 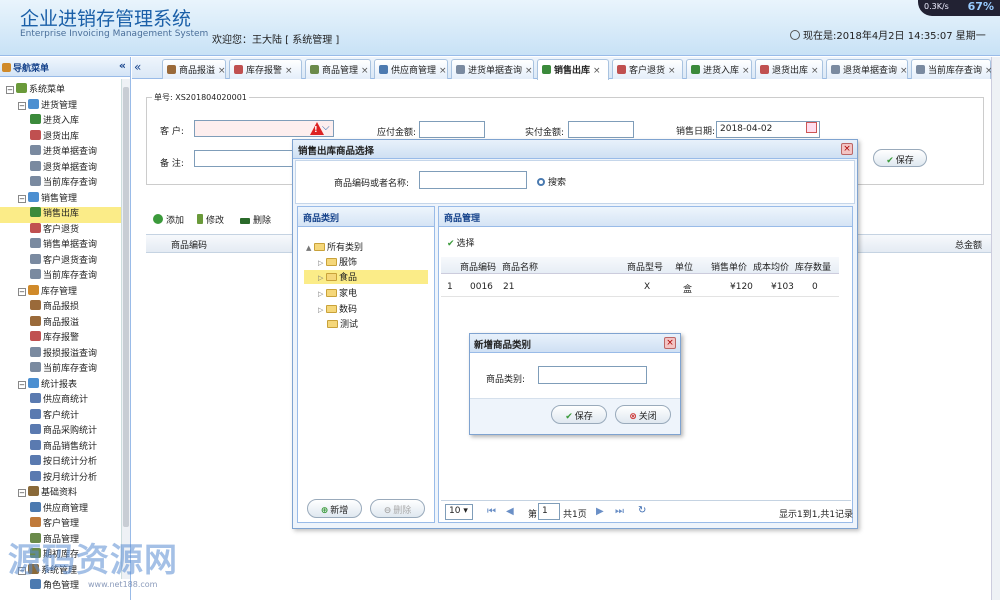 What do you see at coordinates (65, 168) in the screenshot?
I see `sidebar-item: 退货单据查询` at bounding box center [65, 168].